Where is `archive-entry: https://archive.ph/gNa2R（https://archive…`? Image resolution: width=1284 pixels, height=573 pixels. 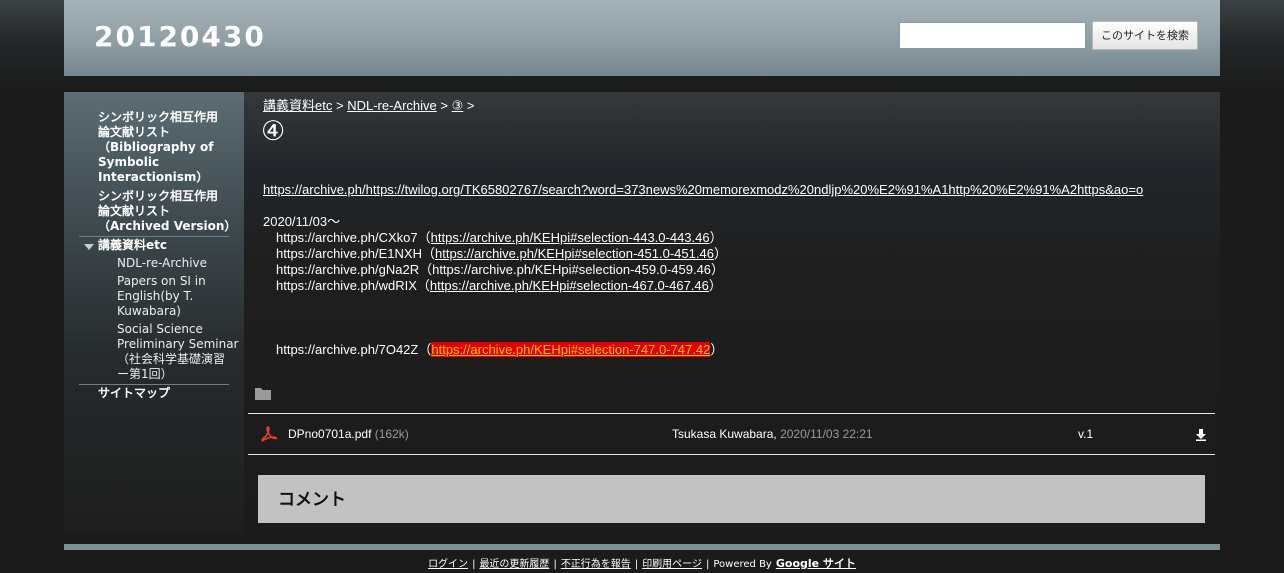 archive-entry: https://archive.ph/gNa2R（https://archive… is located at coordinates (500, 270).